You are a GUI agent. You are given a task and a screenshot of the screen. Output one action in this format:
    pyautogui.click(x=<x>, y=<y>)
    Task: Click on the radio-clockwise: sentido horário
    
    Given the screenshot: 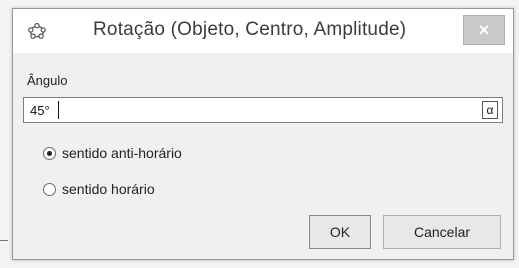 What is the action you would take?
    pyautogui.click(x=99, y=189)
    